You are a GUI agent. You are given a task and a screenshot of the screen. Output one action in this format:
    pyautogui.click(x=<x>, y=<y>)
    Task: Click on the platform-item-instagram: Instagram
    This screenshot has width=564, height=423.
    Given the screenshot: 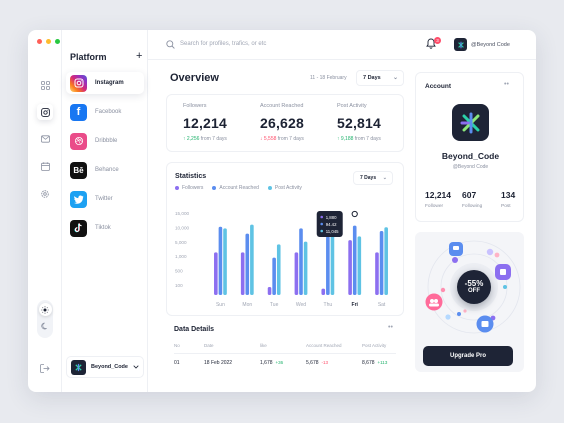 What is the action you would take?
    pyautogui.click(x=105, y=83)
    